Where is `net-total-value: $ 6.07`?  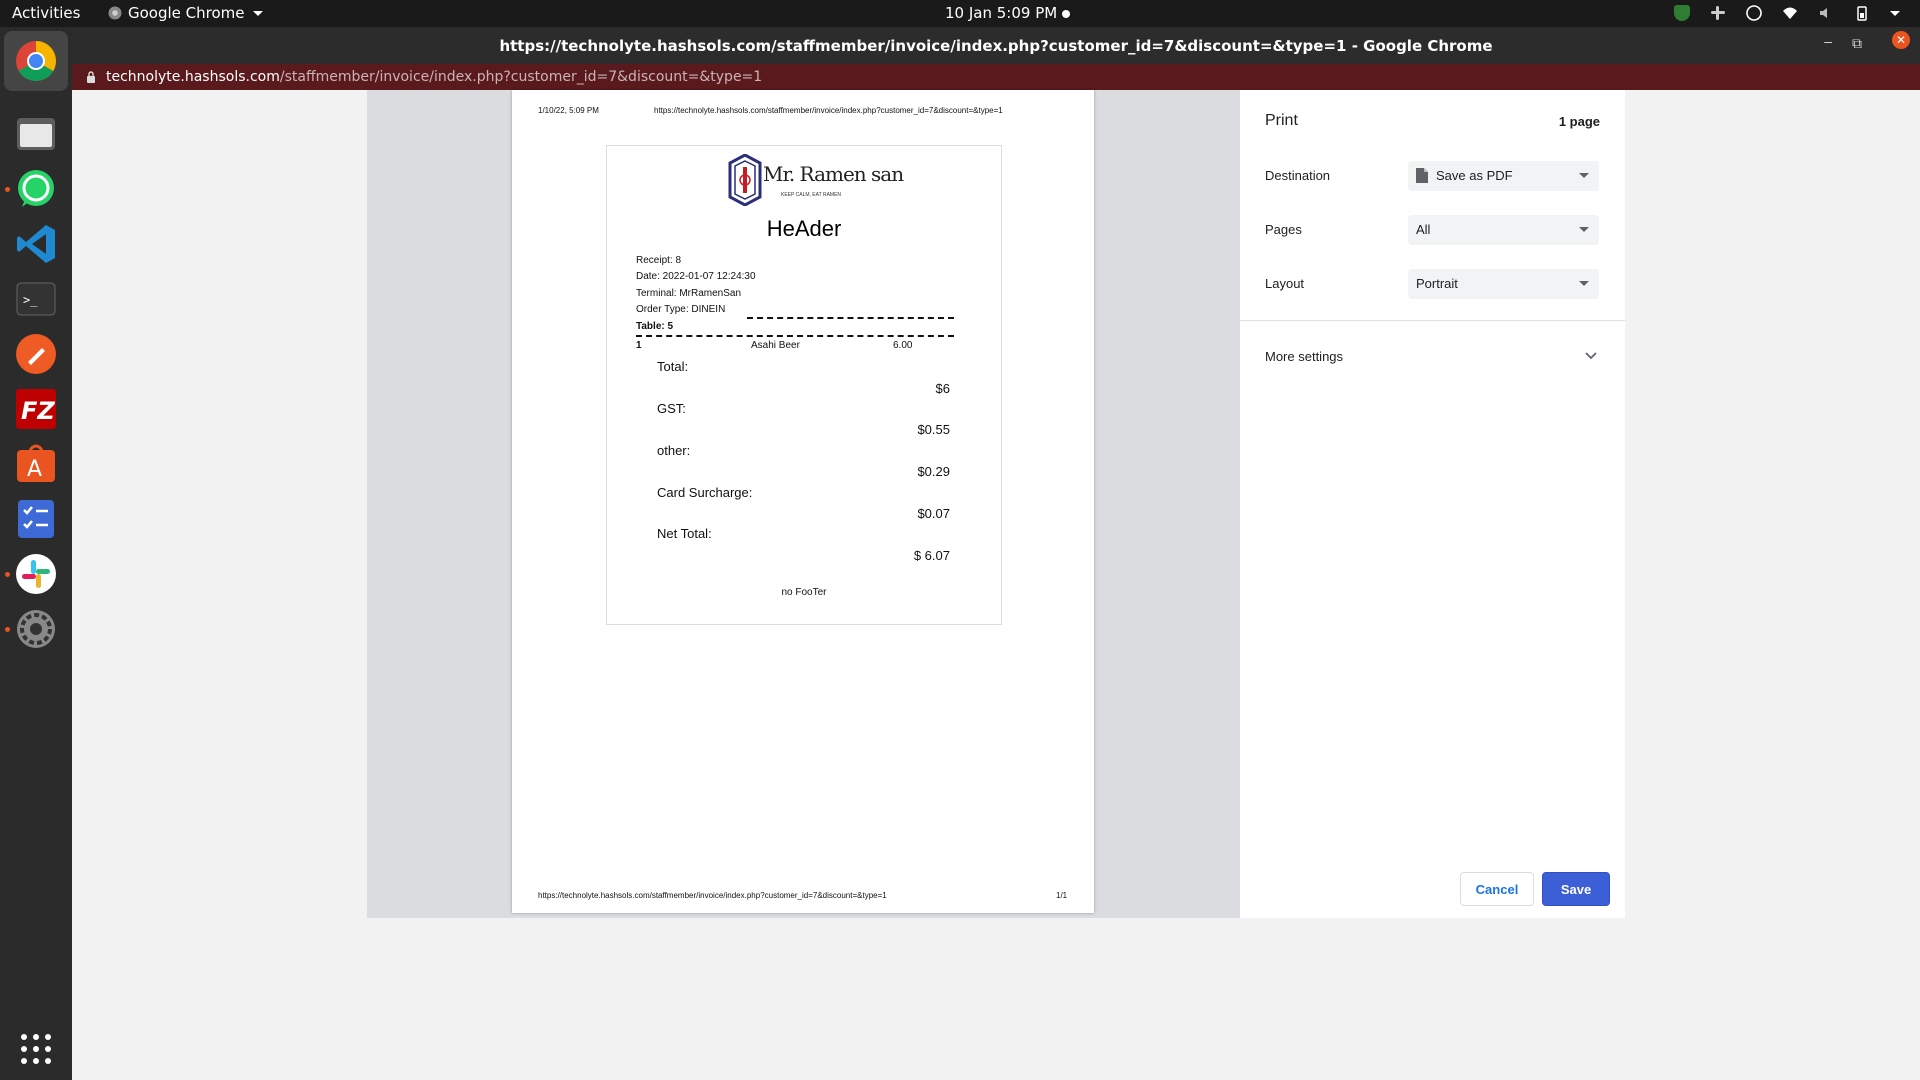 net-total-value: $ 6.07 is located at coordinates (931, 555).